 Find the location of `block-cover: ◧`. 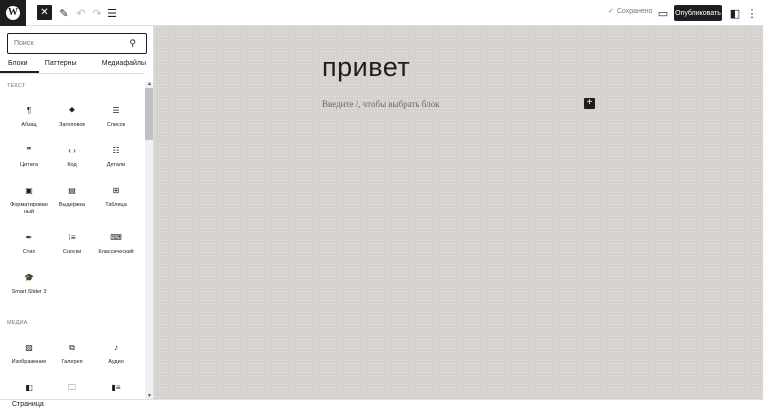

block-cover: ◧ is located at coordinates (29, 388).